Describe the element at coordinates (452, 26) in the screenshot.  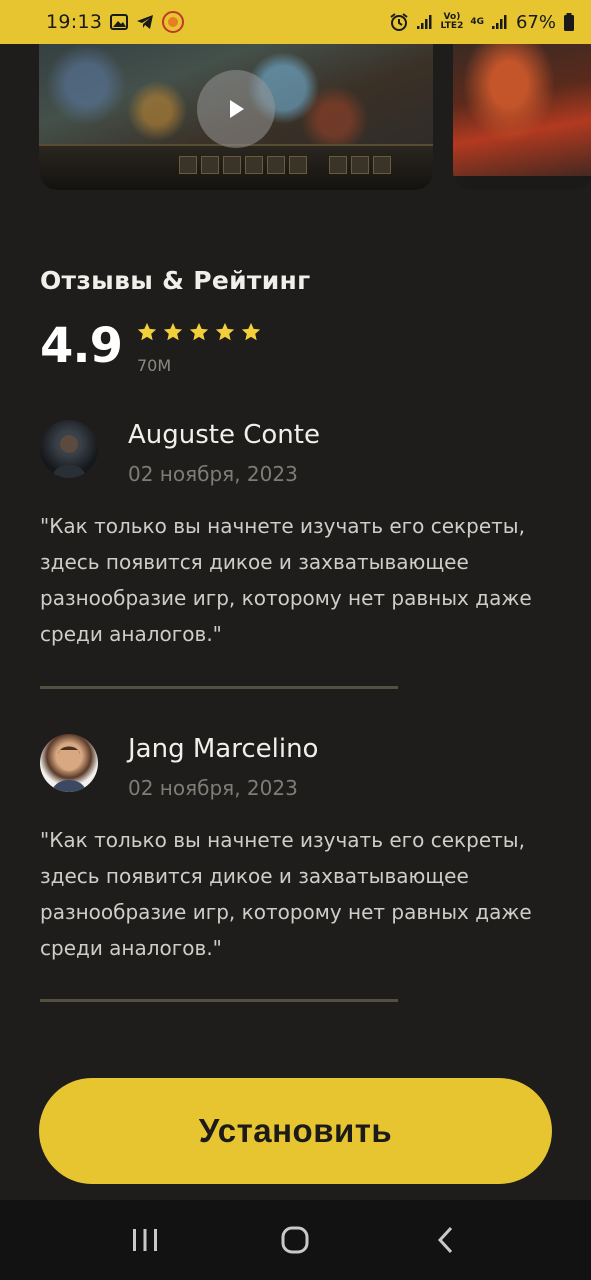
I see `network-label-bottom: LTE2` at that location.